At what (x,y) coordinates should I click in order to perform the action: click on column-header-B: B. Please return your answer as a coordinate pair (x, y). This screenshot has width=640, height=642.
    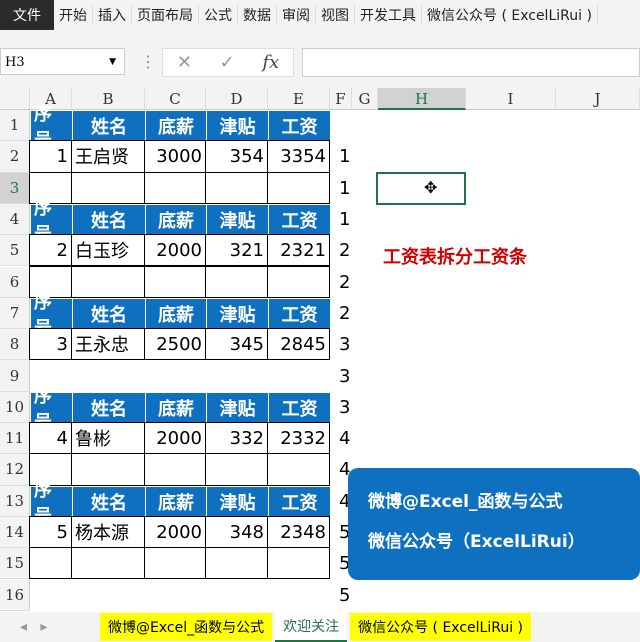
    Looking at the image, I should click on (108, 99).